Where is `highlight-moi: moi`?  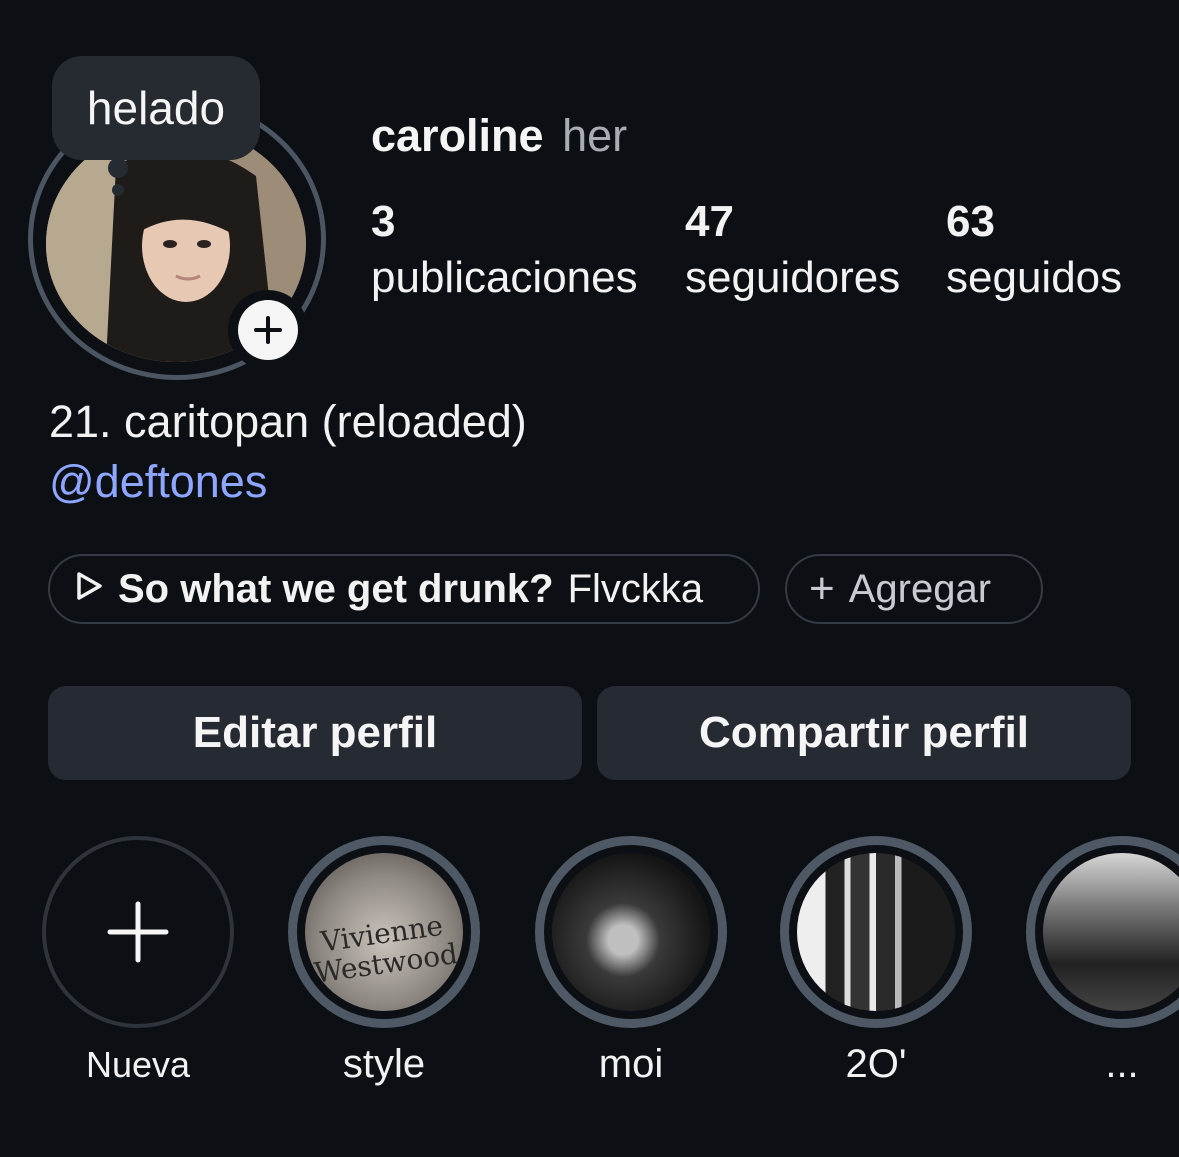
highlight-moi: moi is located at coordinates (631, 961).